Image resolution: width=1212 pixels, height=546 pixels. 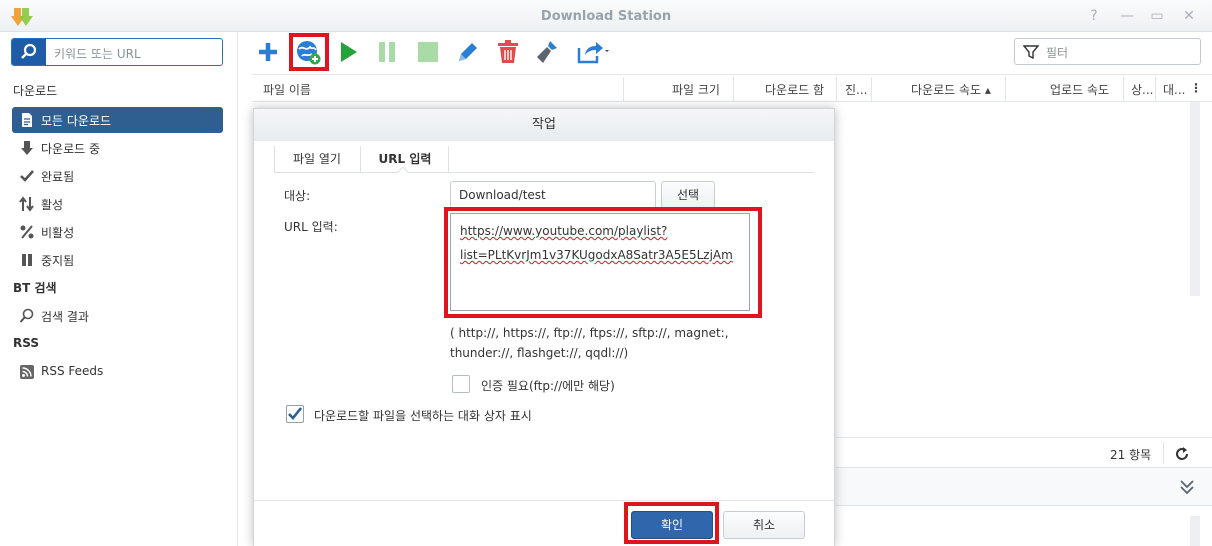 I want to click on delete-icon, so click(x=508, y=52).